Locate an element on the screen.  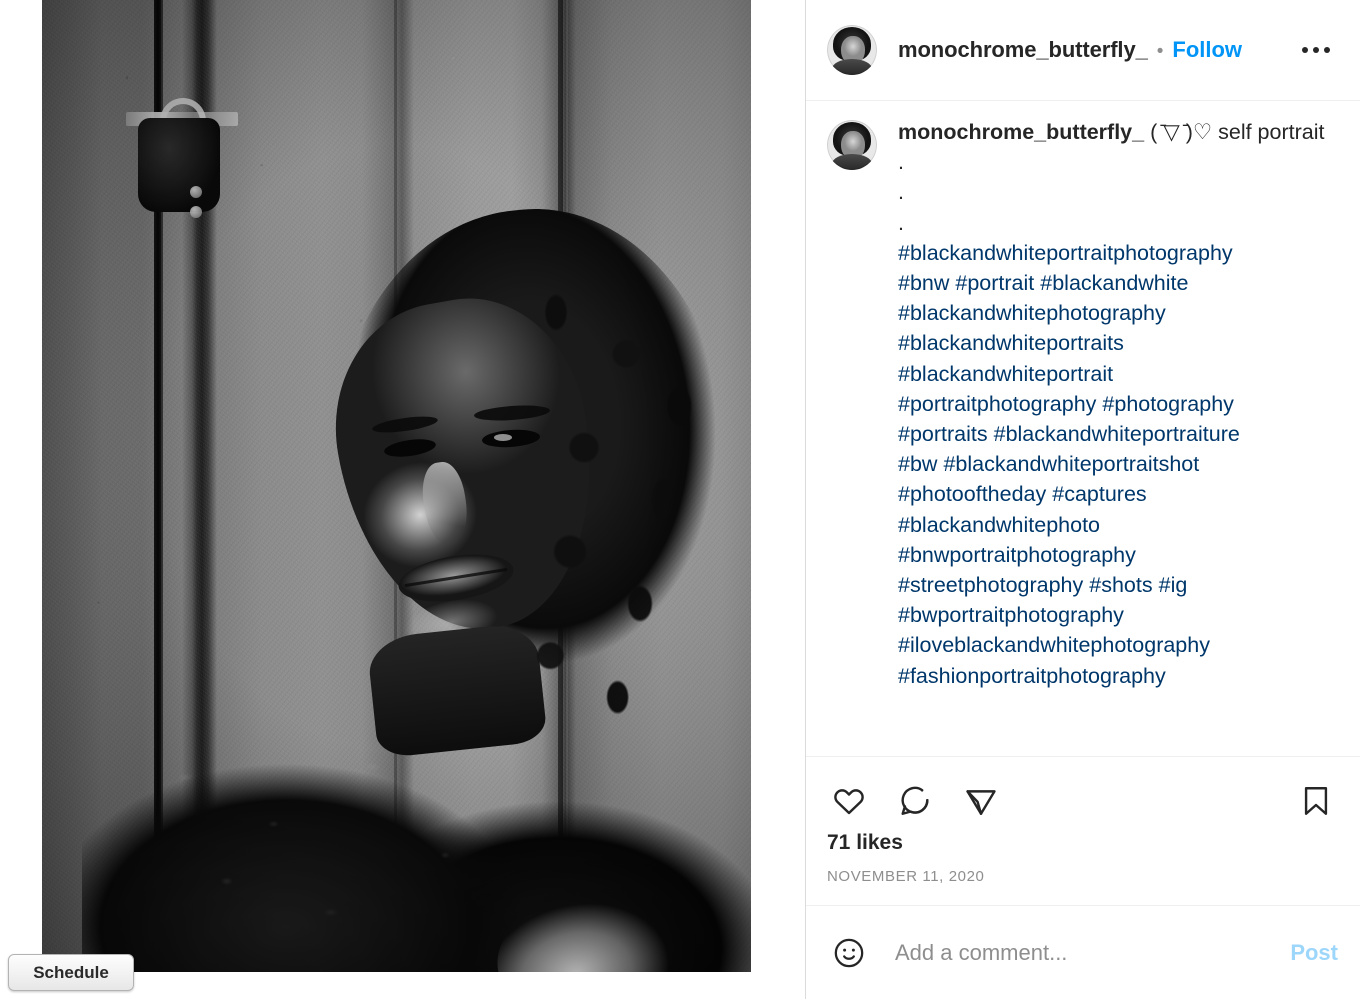
hashtag-line: #bnwportraitphotography is located at coordinates (1118, 555).